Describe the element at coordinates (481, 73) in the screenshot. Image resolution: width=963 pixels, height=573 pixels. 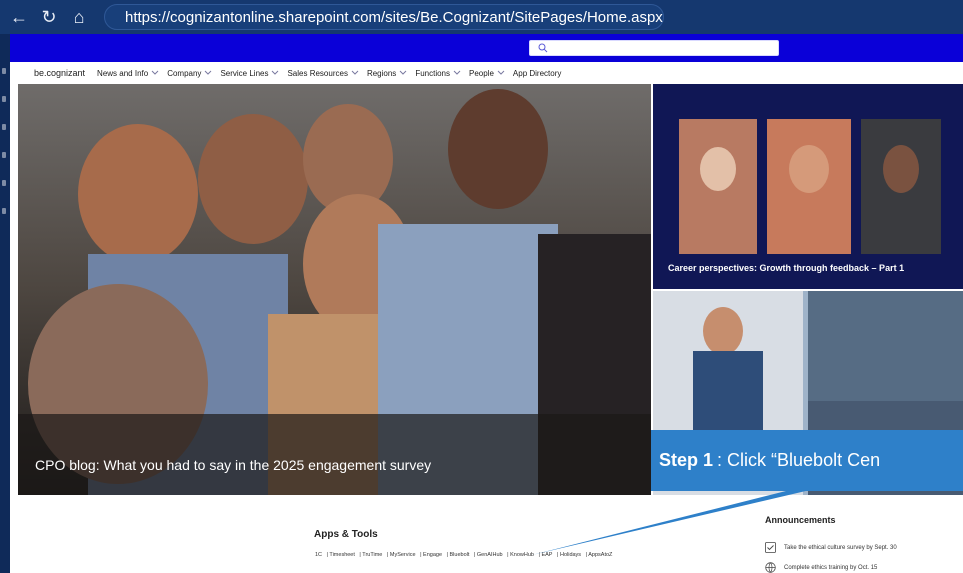
I see `nav-label: People` at that location.